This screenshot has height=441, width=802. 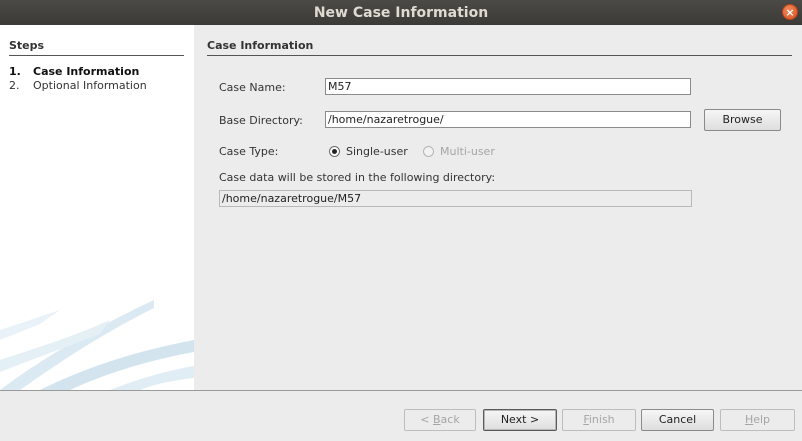 I want to click on step-optional-information: 2. Optional Information, so click(x=78, y=85).